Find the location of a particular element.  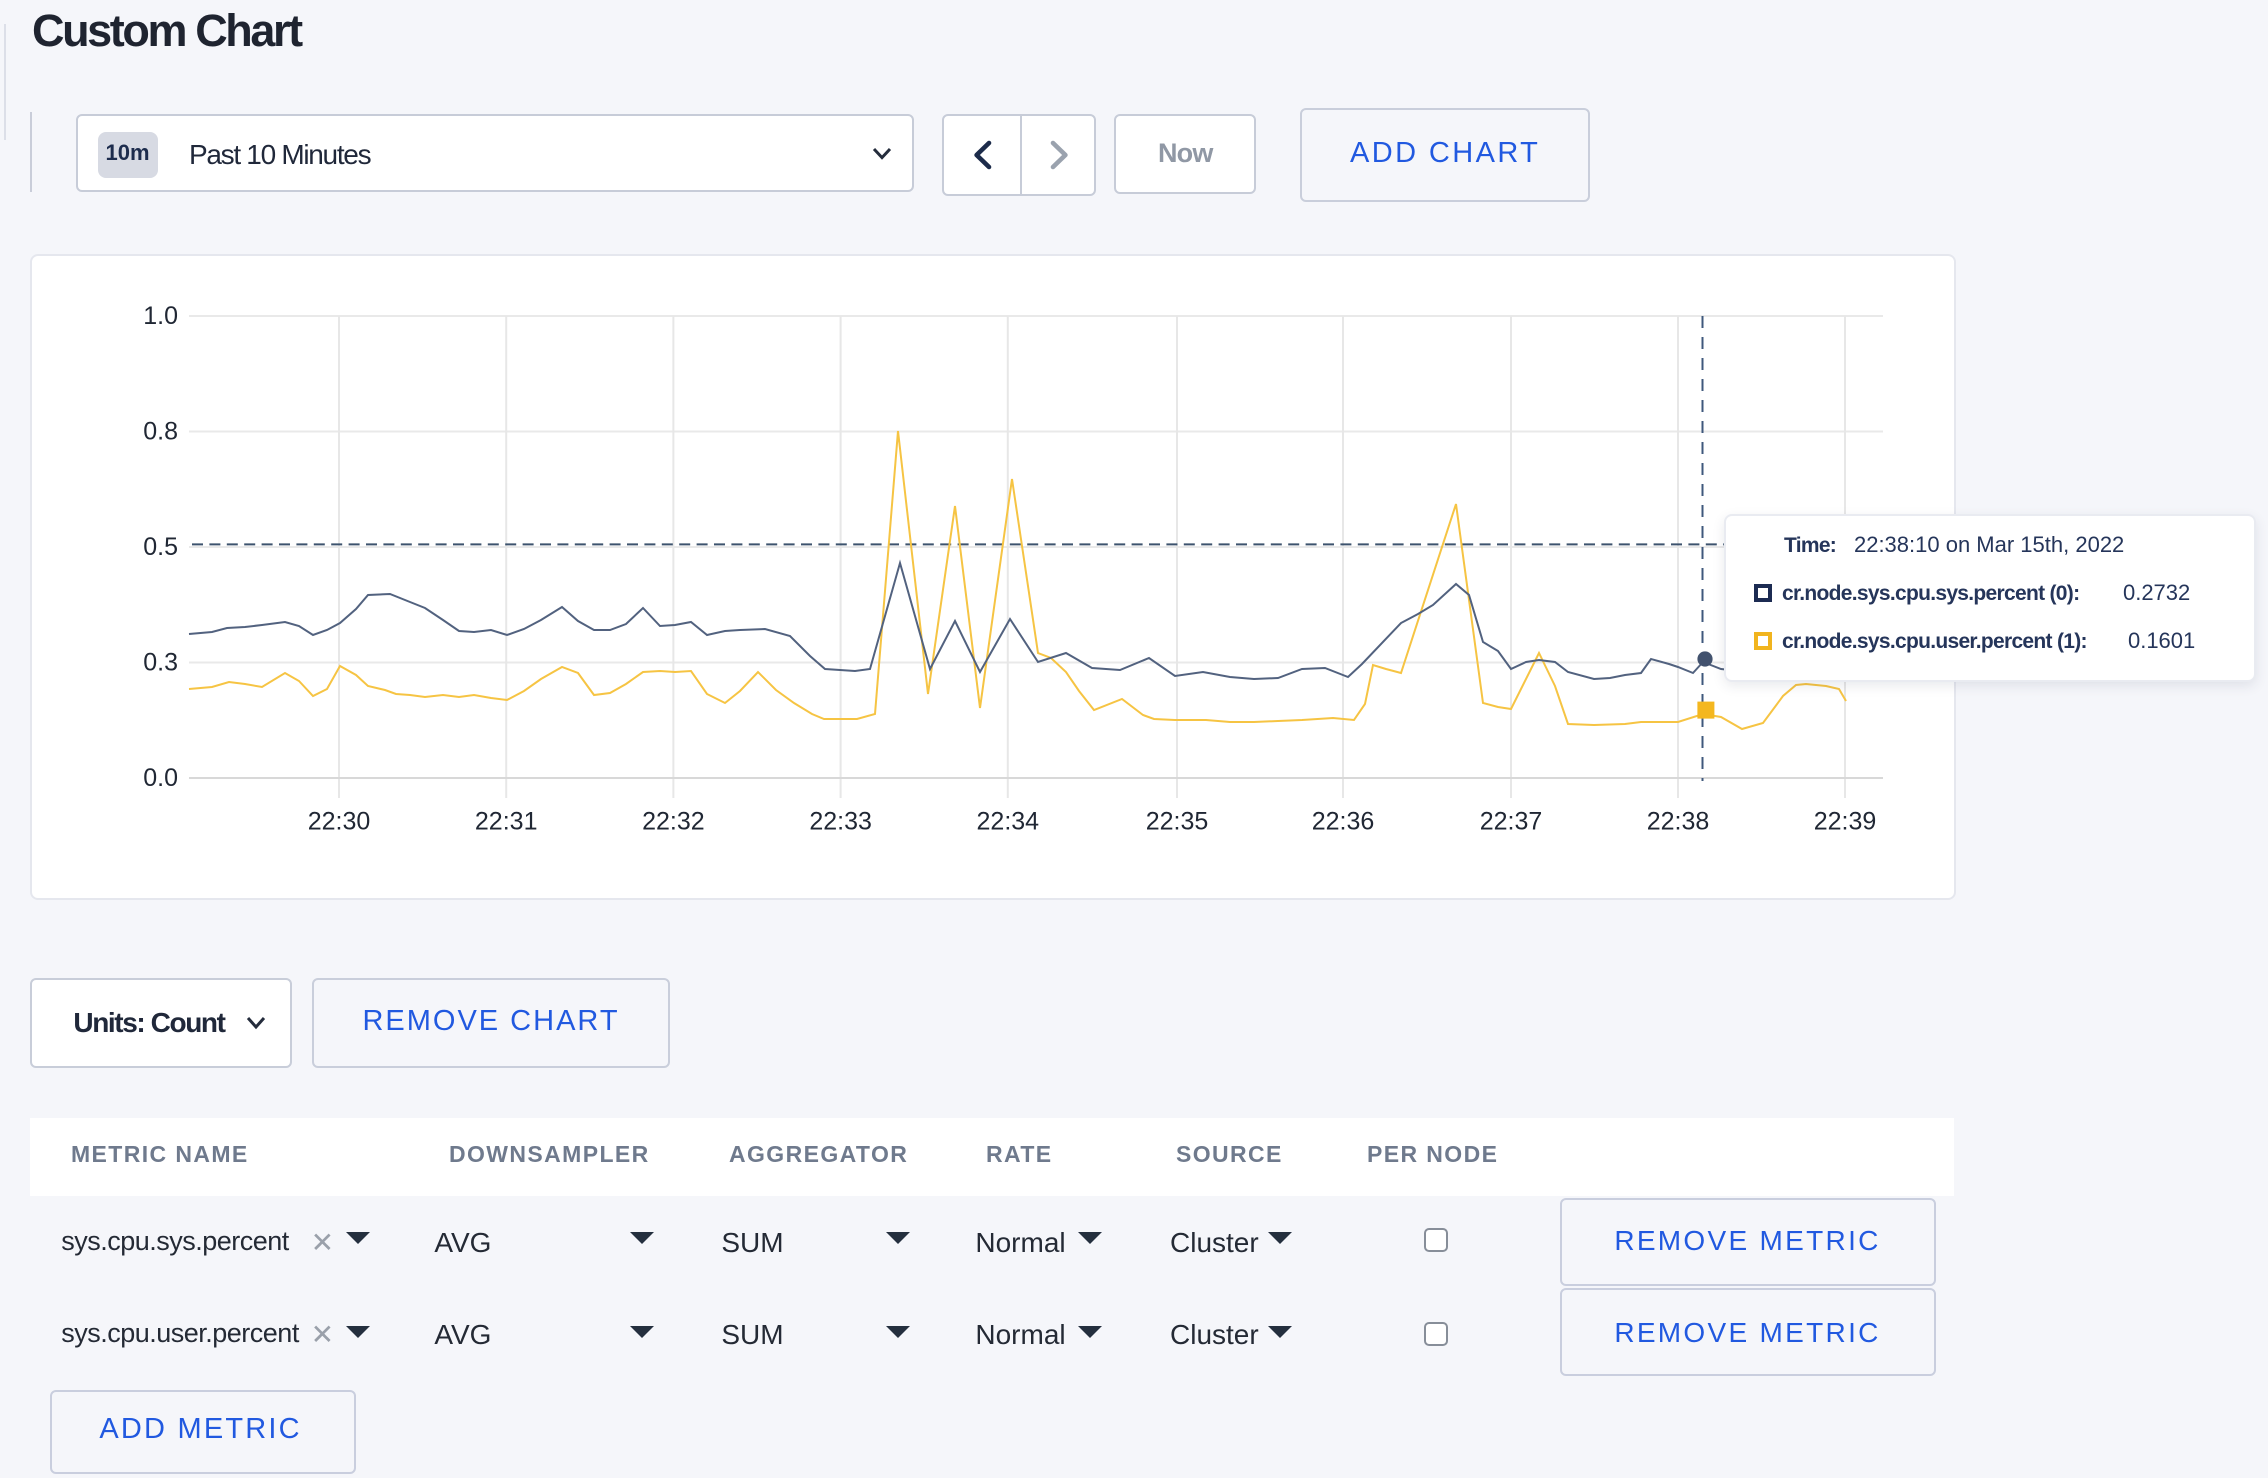

svg-text: 22:36 is located at coordinates (1343, 821).